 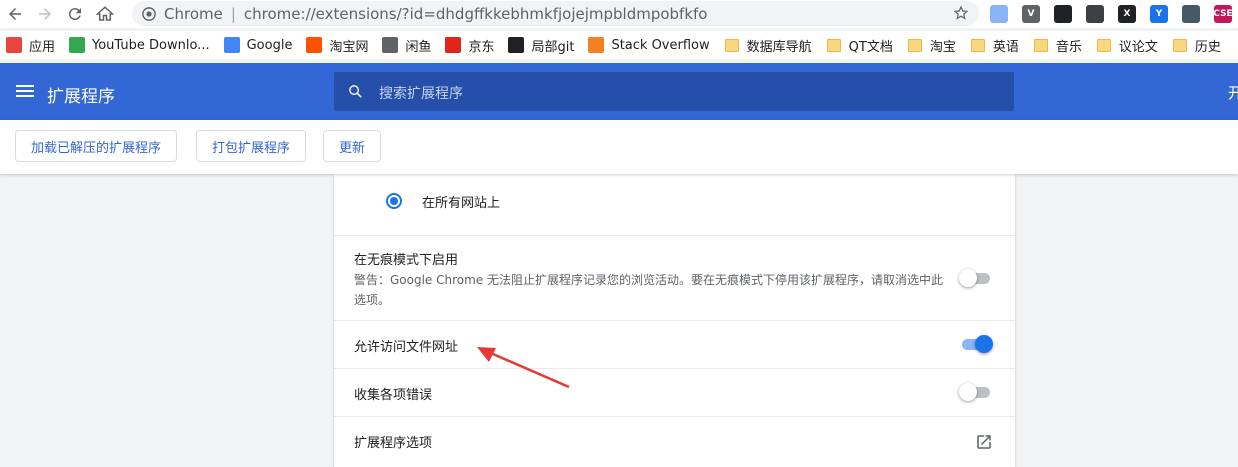 What do you see at coordinates (453, 45) in the screenshot?
I see `jd-icon` at bounding box center [453, 45].